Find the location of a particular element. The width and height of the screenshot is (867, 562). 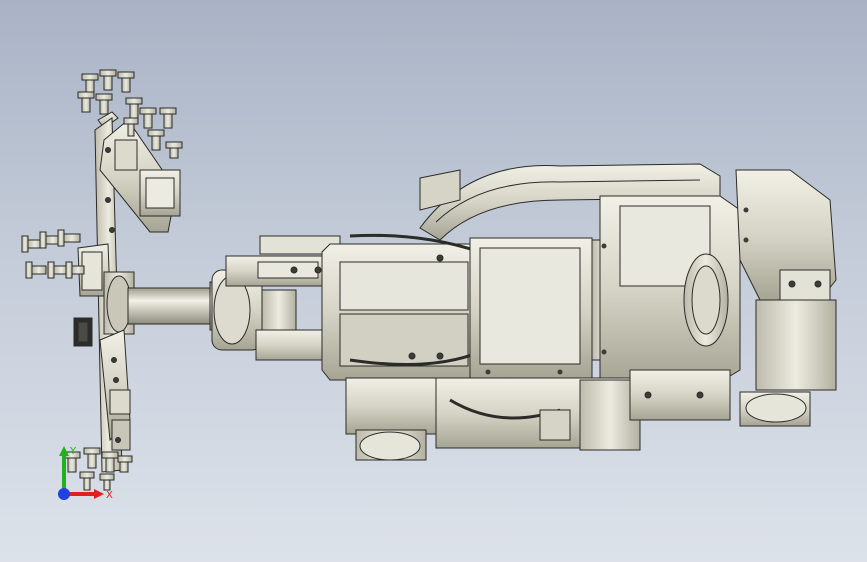

wrist-shaft is located at coordinates (176, 306).